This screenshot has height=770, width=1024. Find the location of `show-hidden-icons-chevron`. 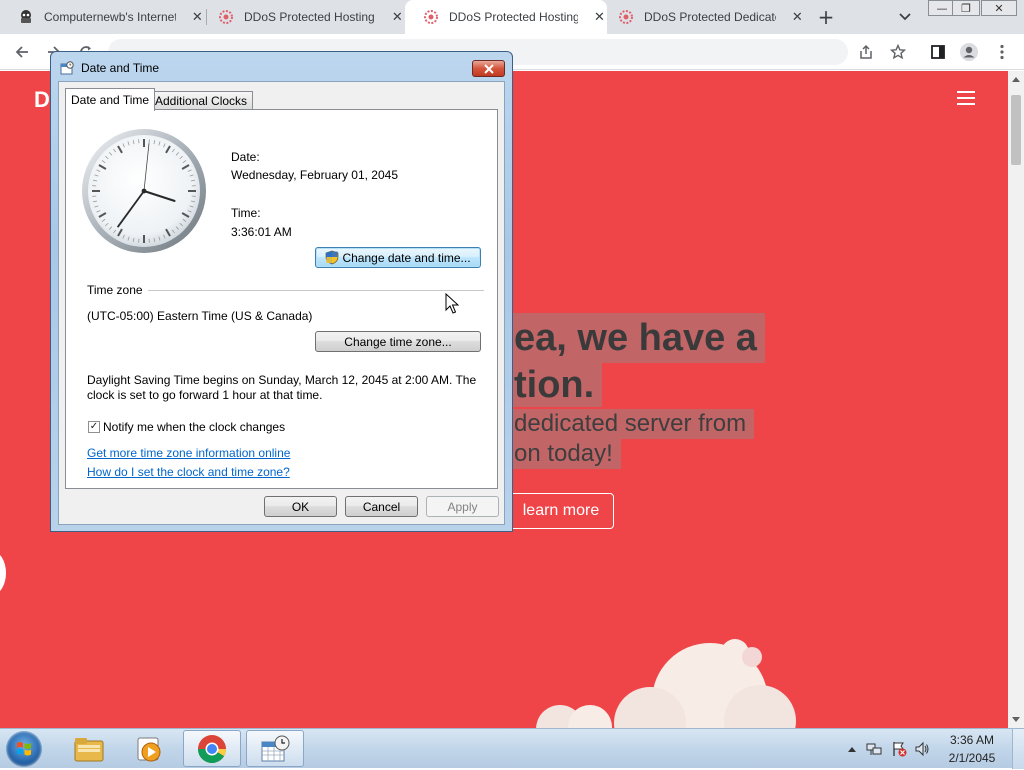

show-hidden-icons-chevron is located at coordinates (852, 749).